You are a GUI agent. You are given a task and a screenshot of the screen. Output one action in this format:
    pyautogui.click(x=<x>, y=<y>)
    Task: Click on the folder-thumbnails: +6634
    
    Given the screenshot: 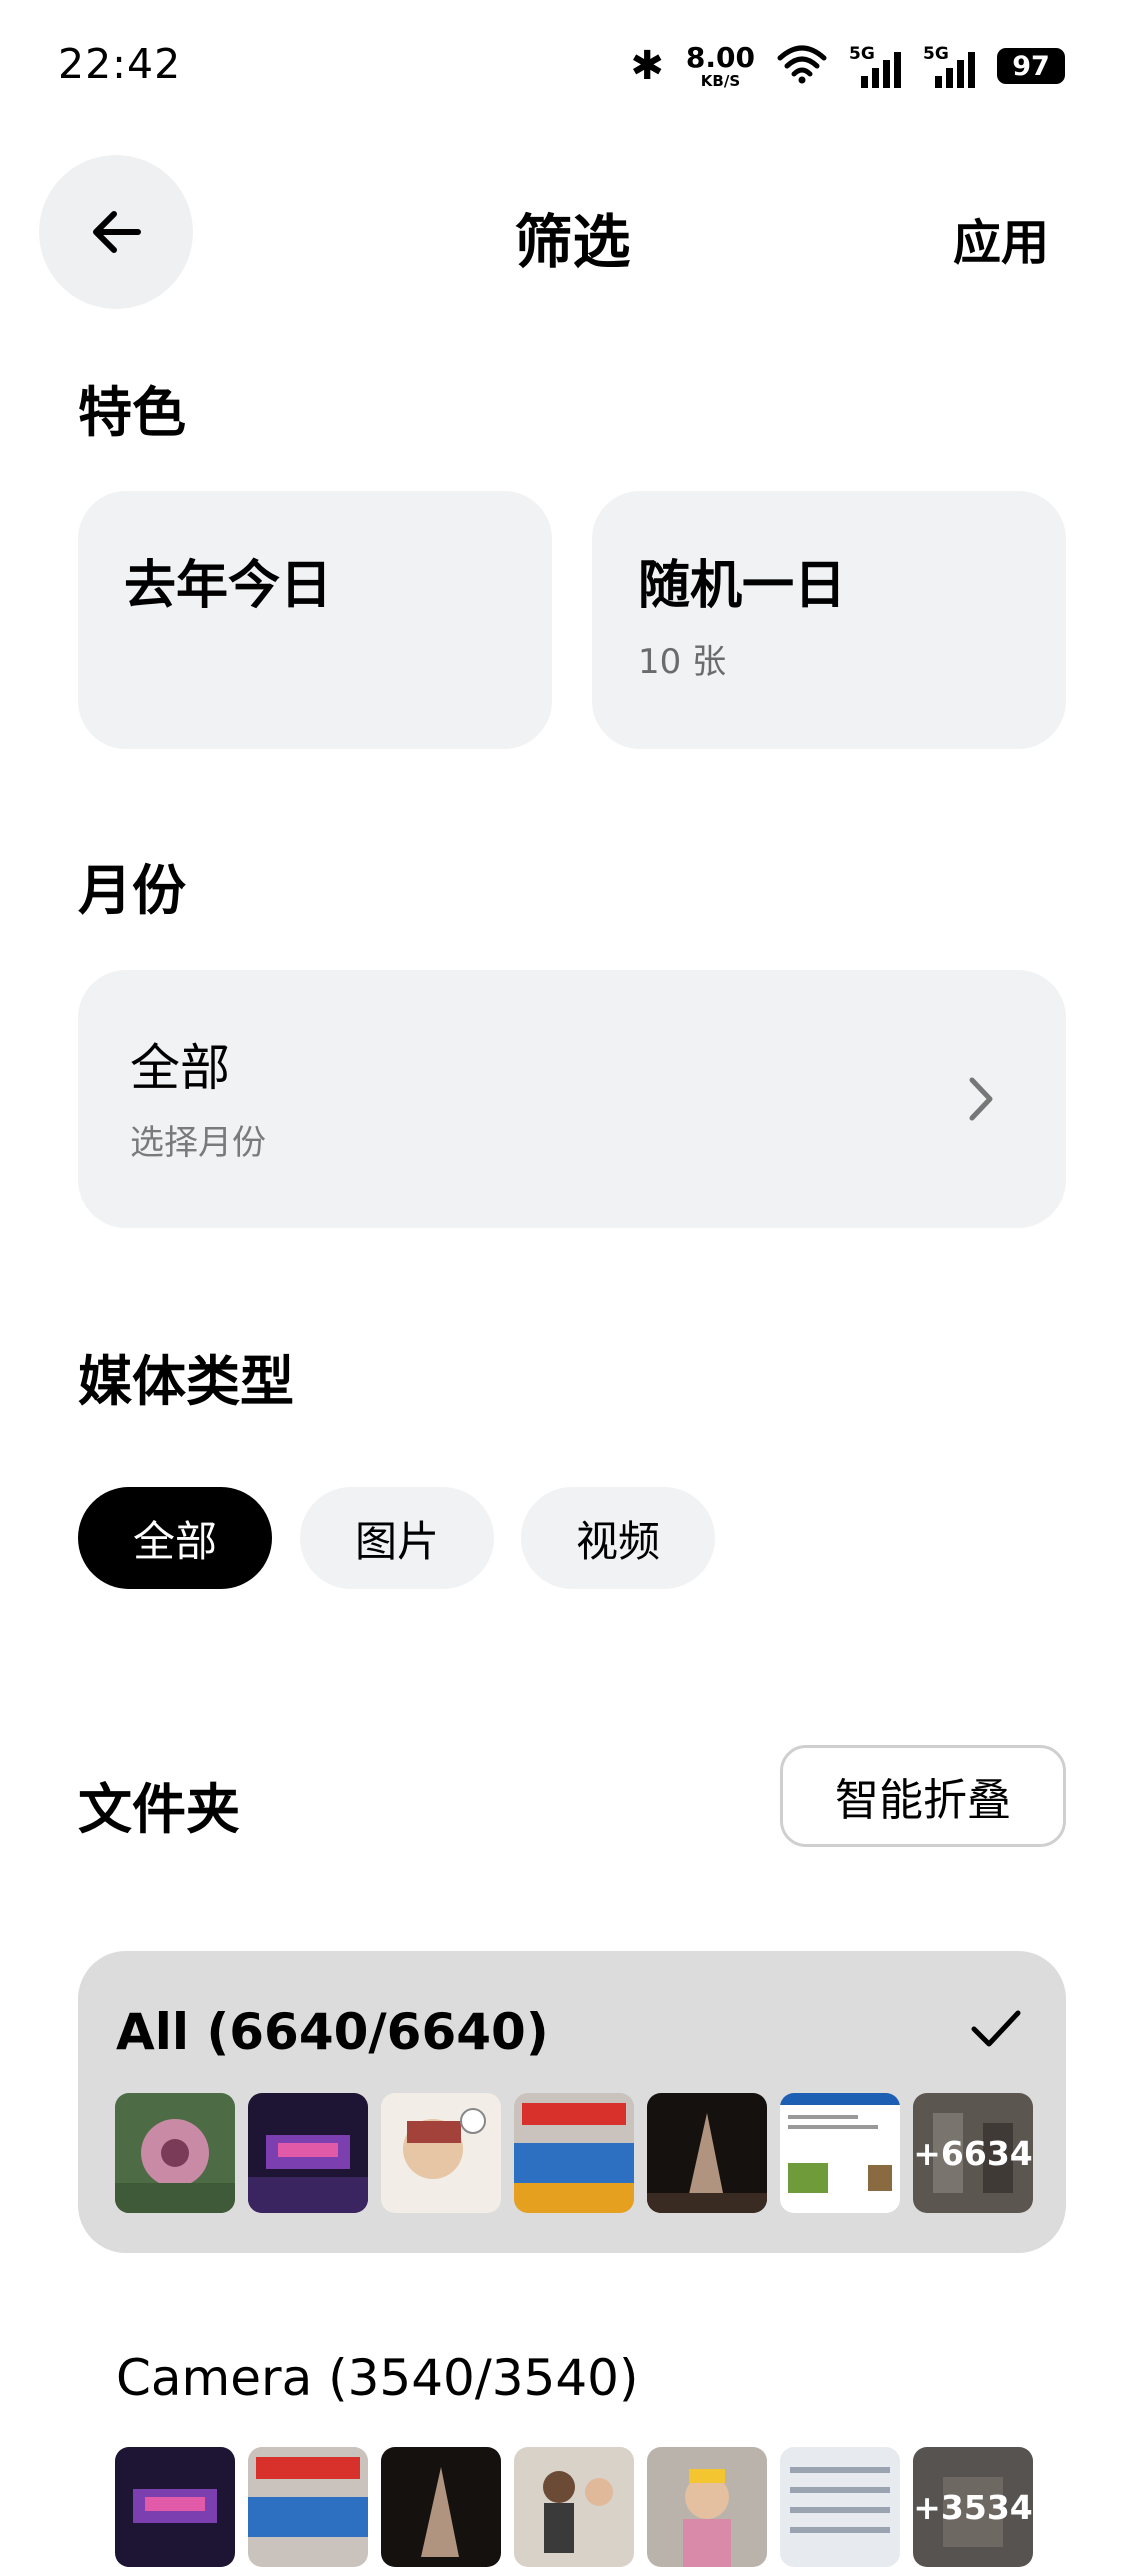 What is the action you would take?
    pyautogui.click(x=574, y=2153)
    